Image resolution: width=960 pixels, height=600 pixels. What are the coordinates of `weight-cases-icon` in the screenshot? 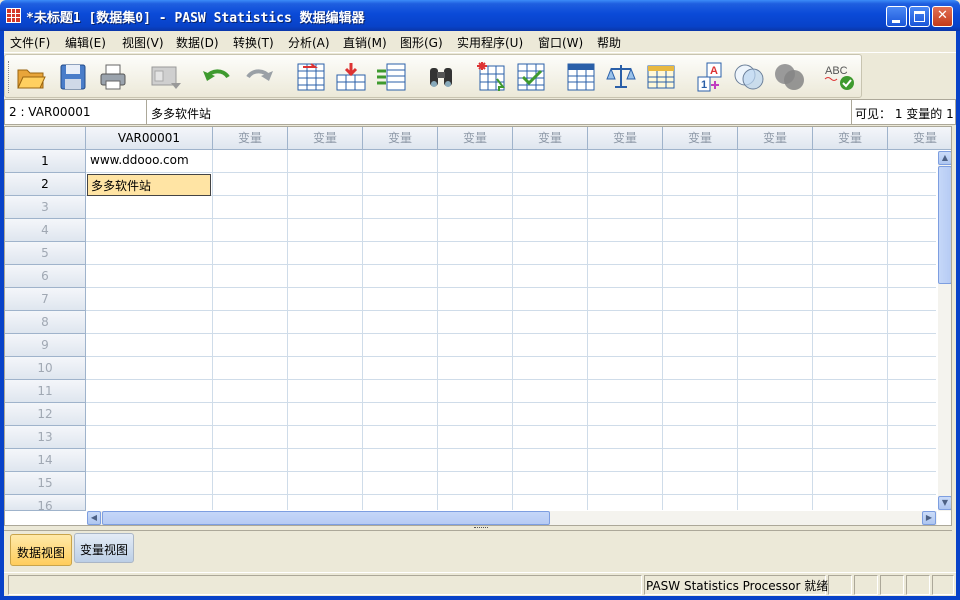 It's located at (621, 77).